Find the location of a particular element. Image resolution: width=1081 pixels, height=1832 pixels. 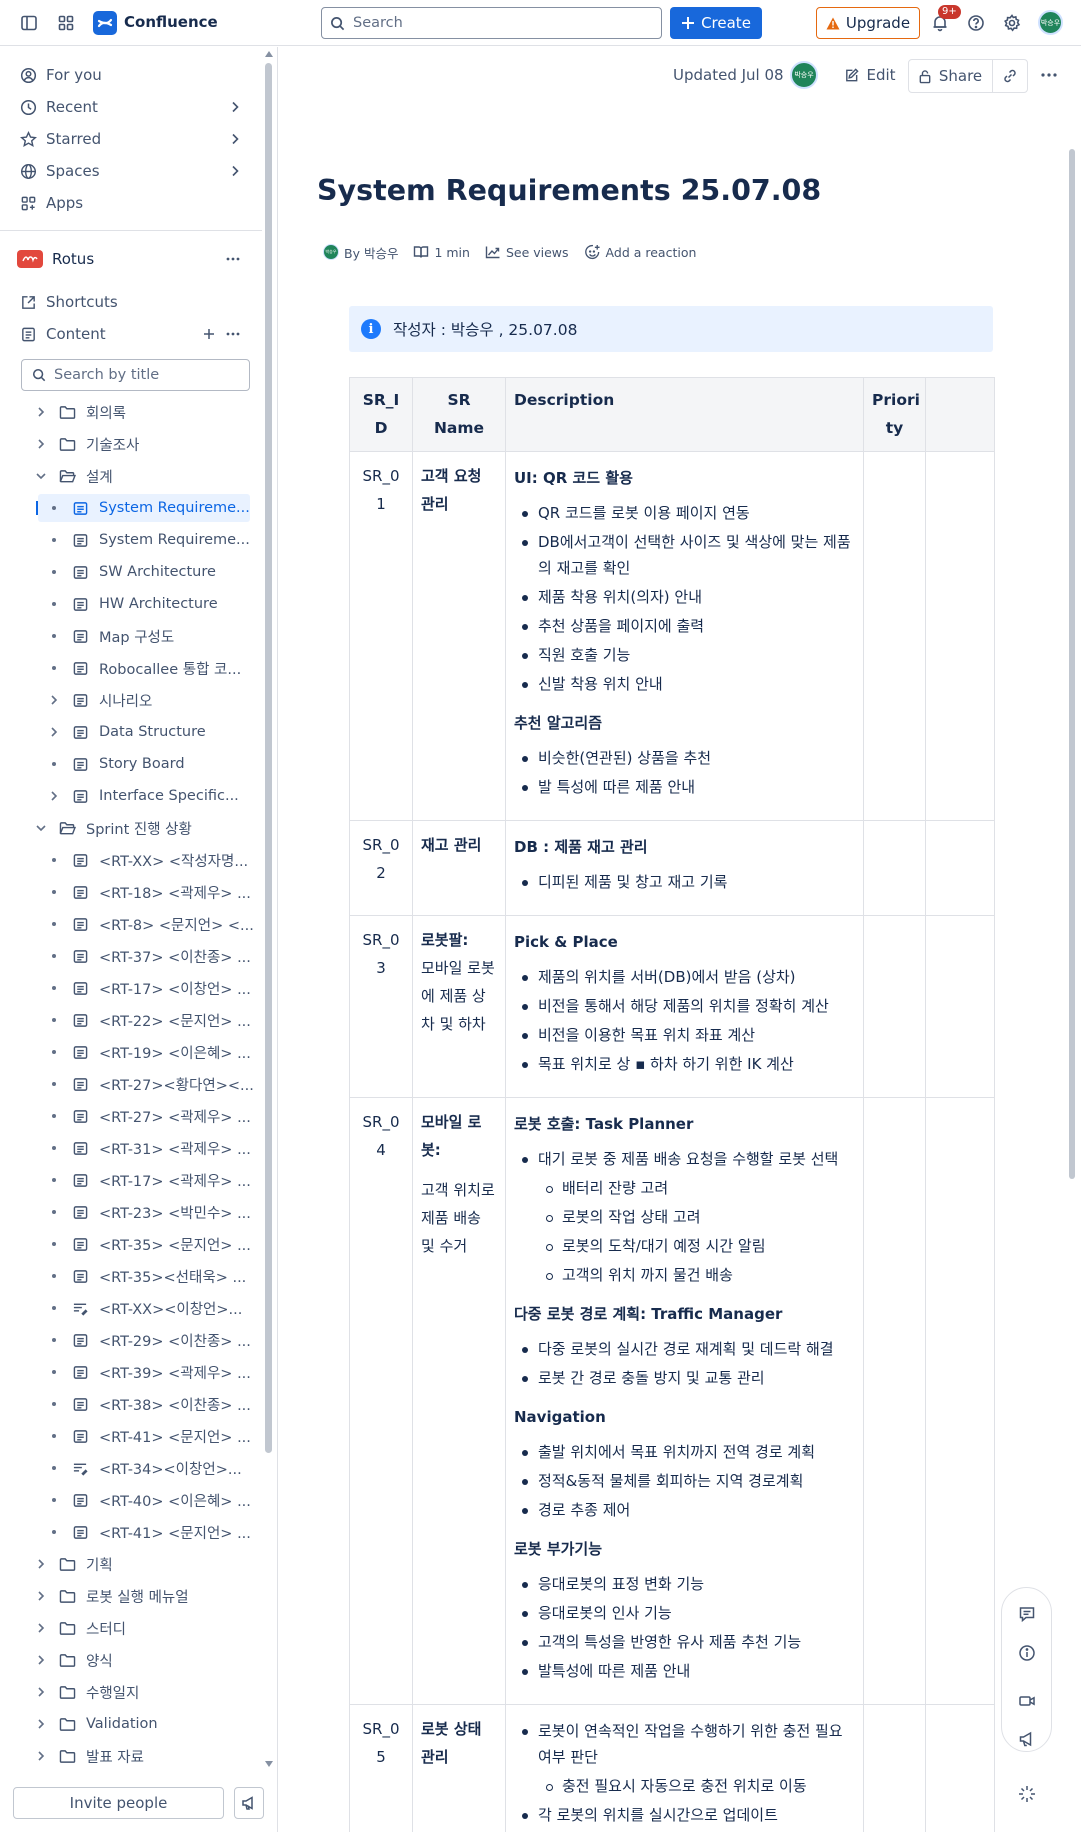

sidebar-scrollbar is located at coordinates (269, 939).